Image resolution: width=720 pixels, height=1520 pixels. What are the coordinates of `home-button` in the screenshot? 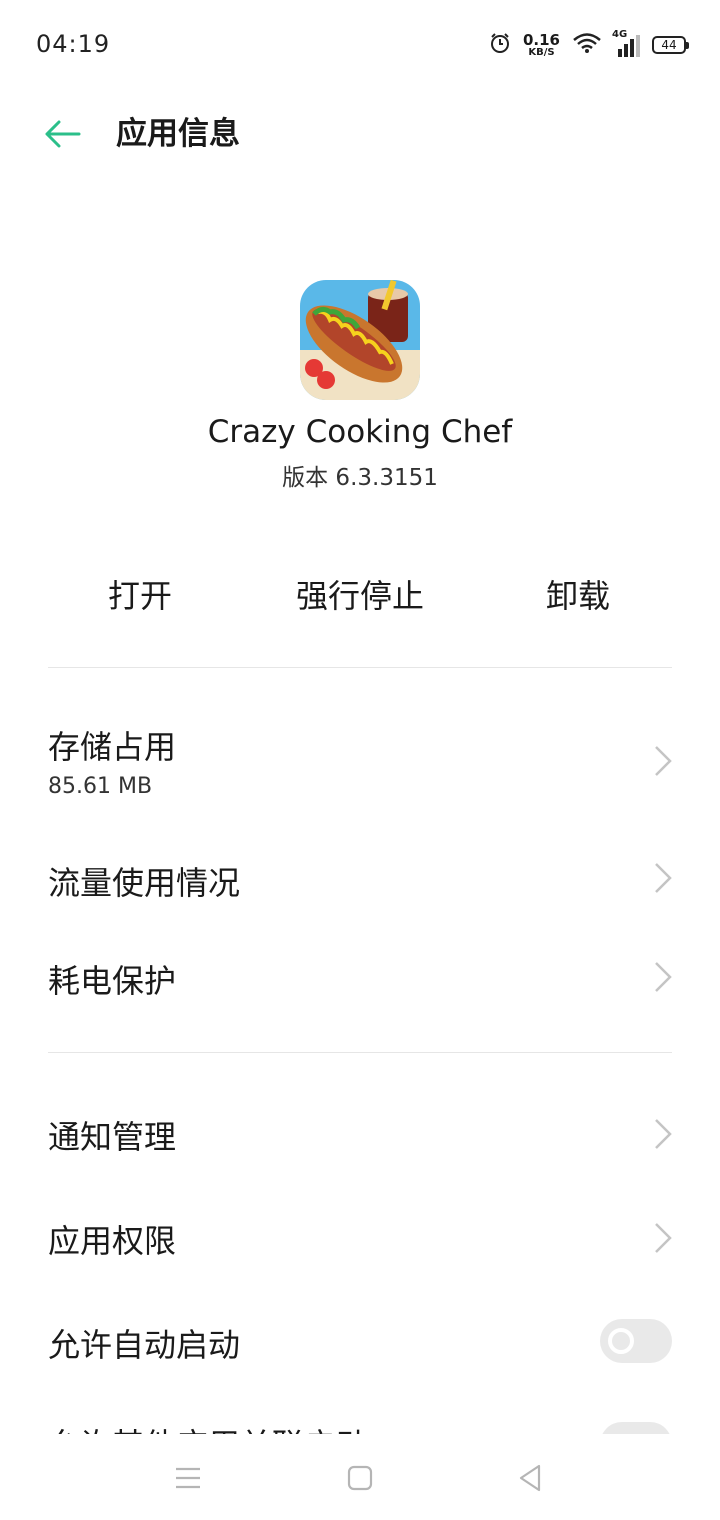 It's located at (360, 1478).